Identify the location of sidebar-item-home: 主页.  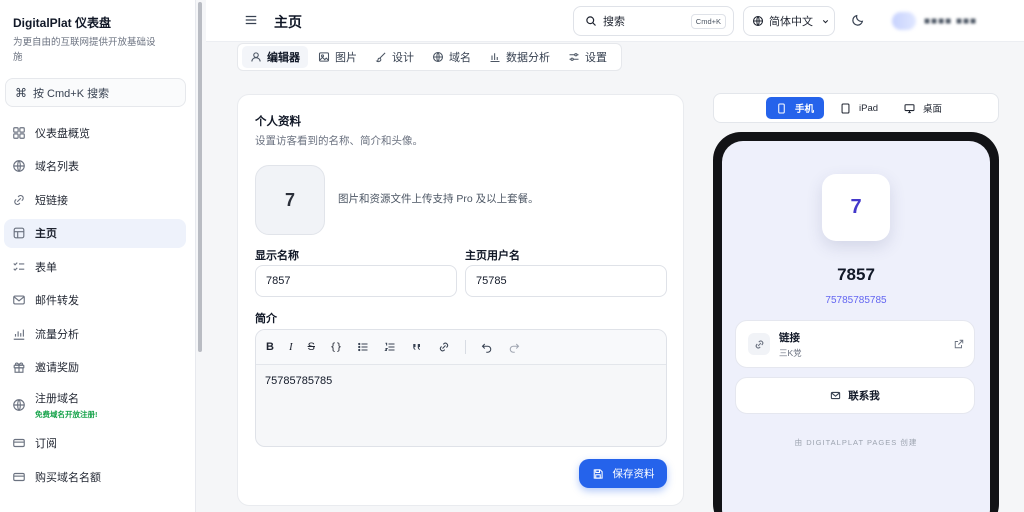
(95, 233).